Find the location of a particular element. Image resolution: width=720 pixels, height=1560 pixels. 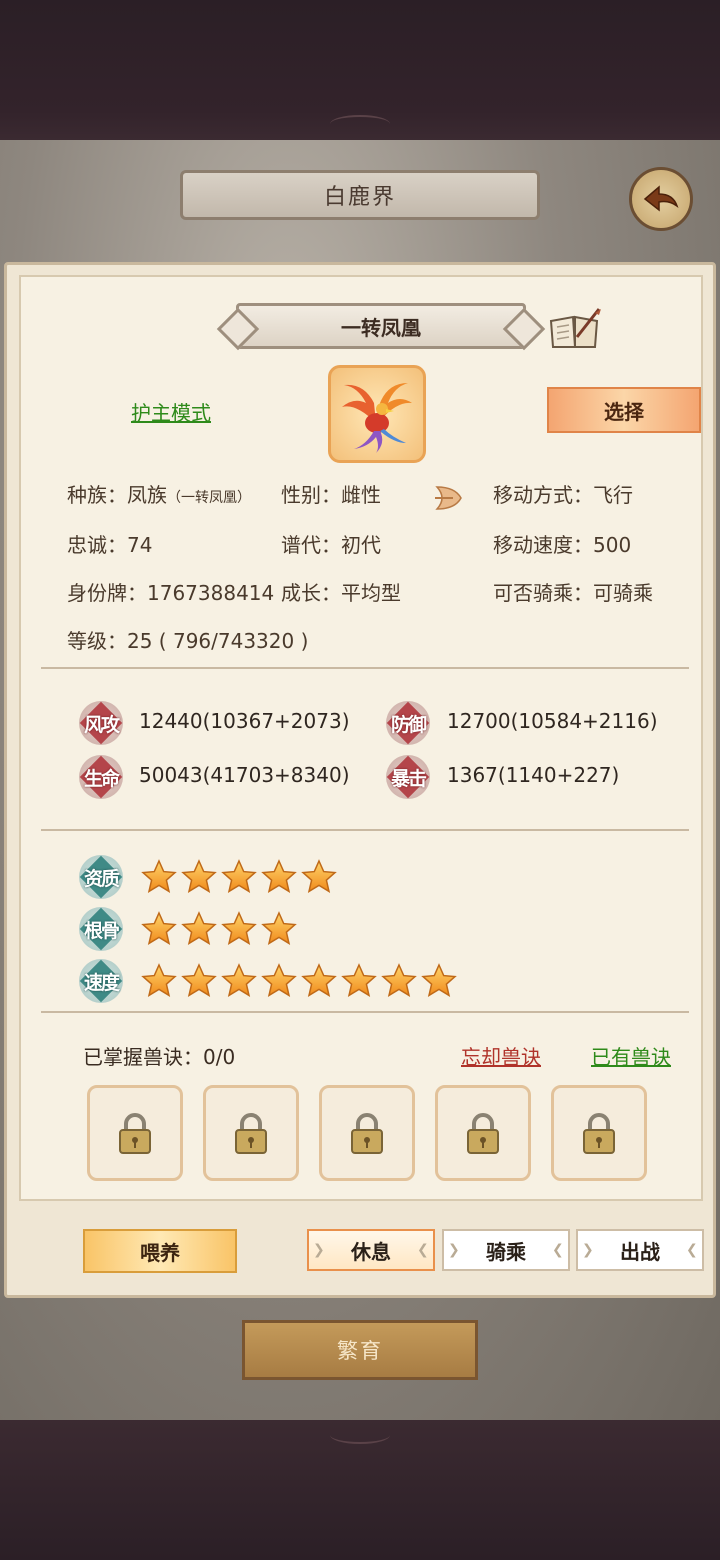

id-tag-info: 身份牌：1767388414 is located at coordinates (171, 593).